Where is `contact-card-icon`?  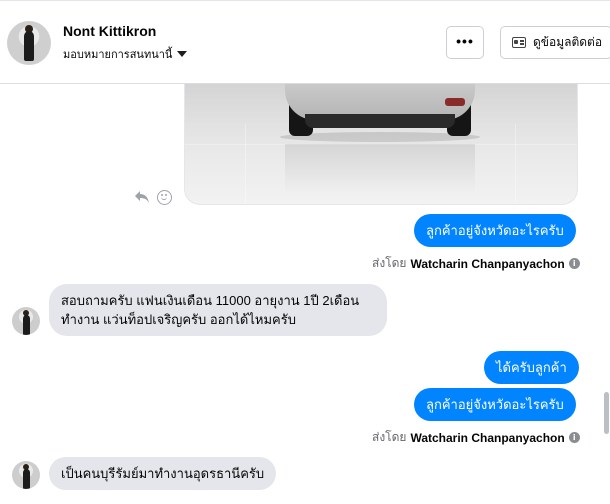 contact-card-icon is located at coordinates (519, 42).